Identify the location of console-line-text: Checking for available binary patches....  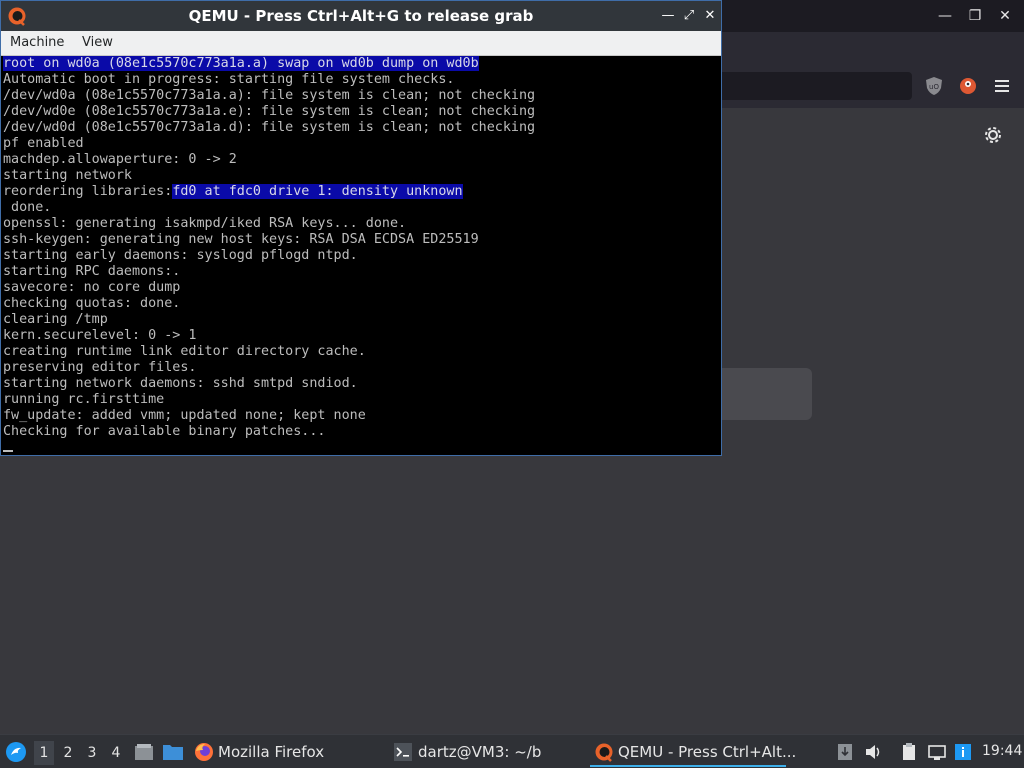
(164, 431).